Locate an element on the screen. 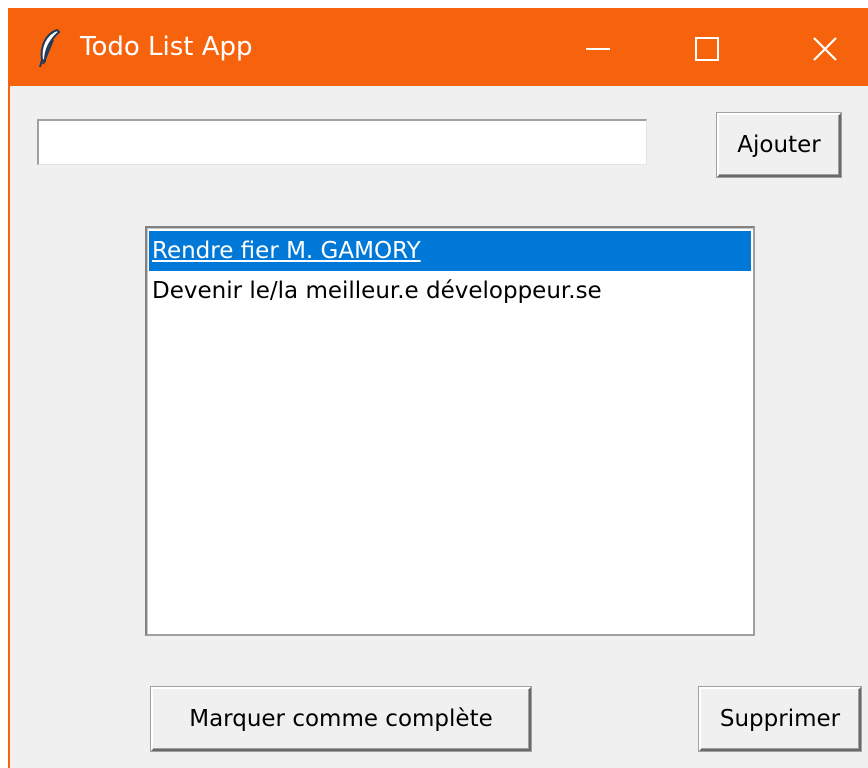 Image resolution: width=868 pixels, height=768 pixels. close-button is located at coordinates (814, 47).